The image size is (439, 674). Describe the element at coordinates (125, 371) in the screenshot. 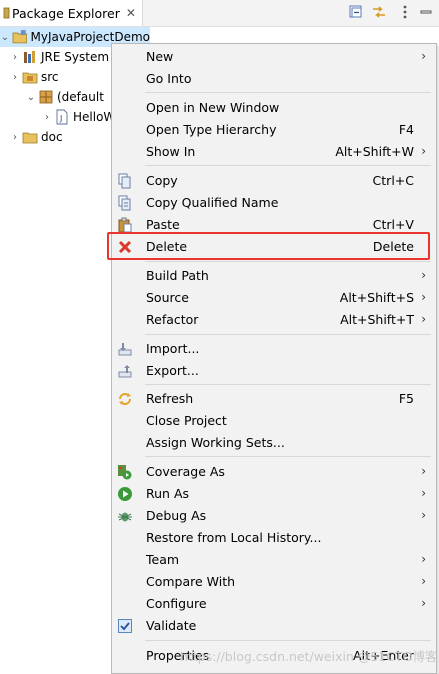

I see `export-icon` at that location.